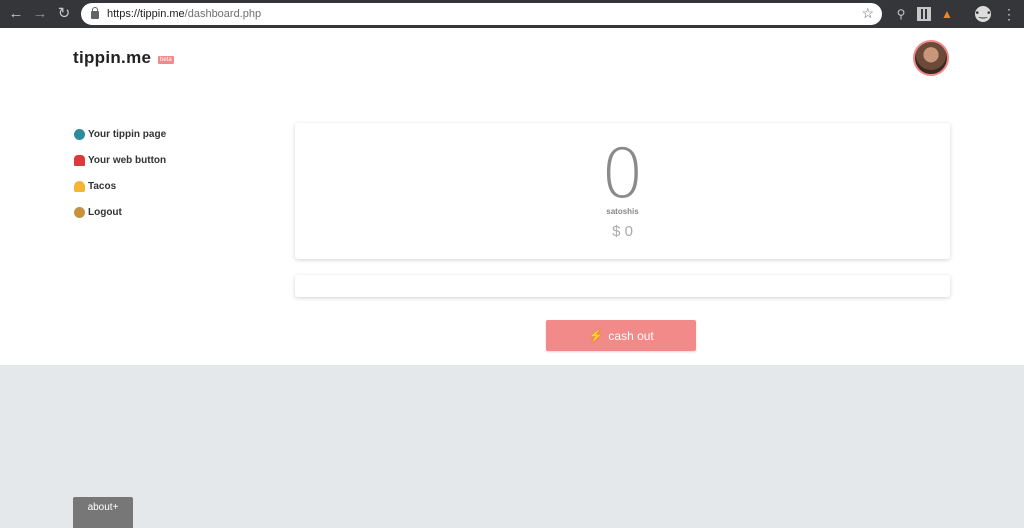 Image resolution: width=1024 pixels, height=528 pixels. What do you see at coordinates (631, 335) in the screenshot?
I see `cash-out-label: cash out` at bounding box center [631, 335].